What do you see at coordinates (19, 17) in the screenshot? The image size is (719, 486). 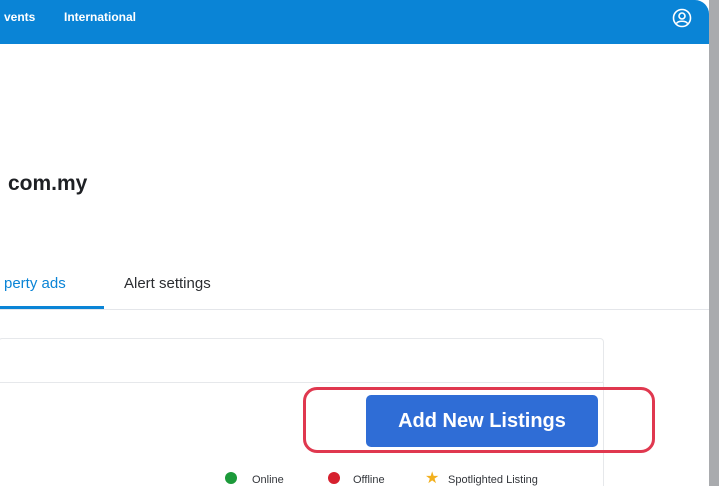 I see `nav-events-link: vents` at bounding box center [19, 17].